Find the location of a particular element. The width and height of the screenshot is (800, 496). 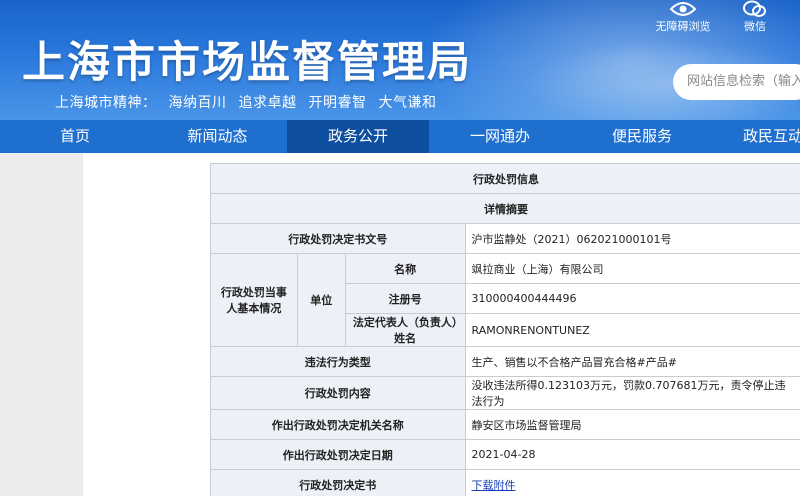

top-tools: 无障碍浏览 微信 is located at coordinates (720, 17).